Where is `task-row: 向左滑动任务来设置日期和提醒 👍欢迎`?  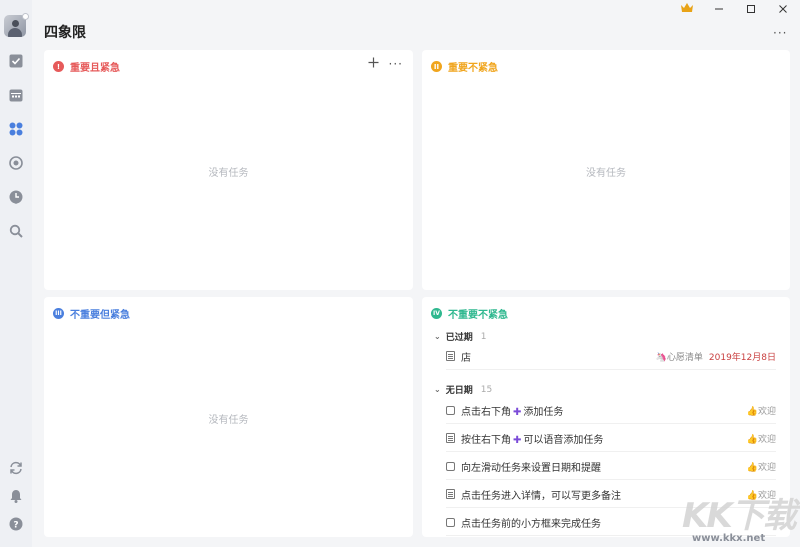
task-row: 向左滑动任务来设置日期和提醒 👍欢迎 is located at coordinates (611, 466).